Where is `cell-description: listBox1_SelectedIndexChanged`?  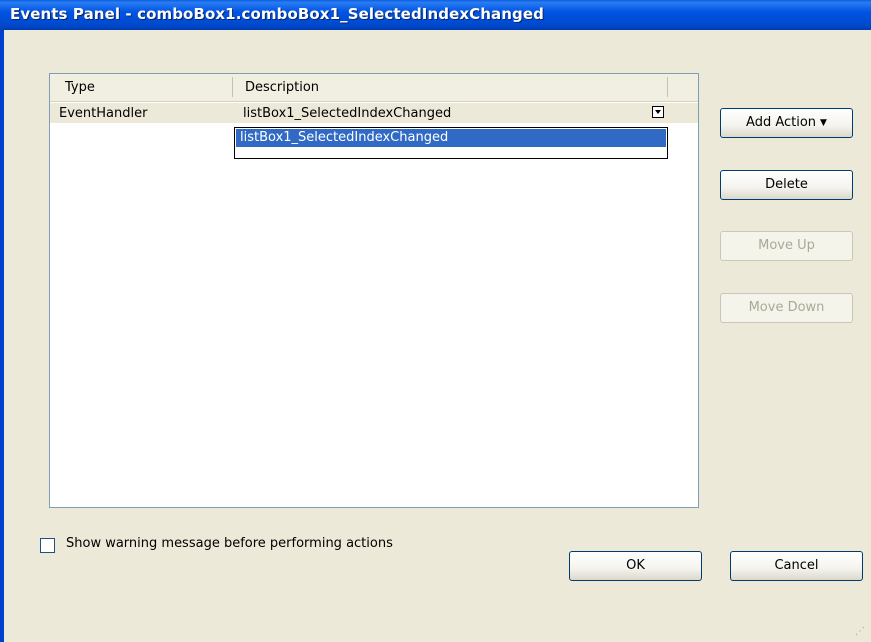
cell-description: listBox1_SelectedIndexChanged is located at coordinates (347, 113).